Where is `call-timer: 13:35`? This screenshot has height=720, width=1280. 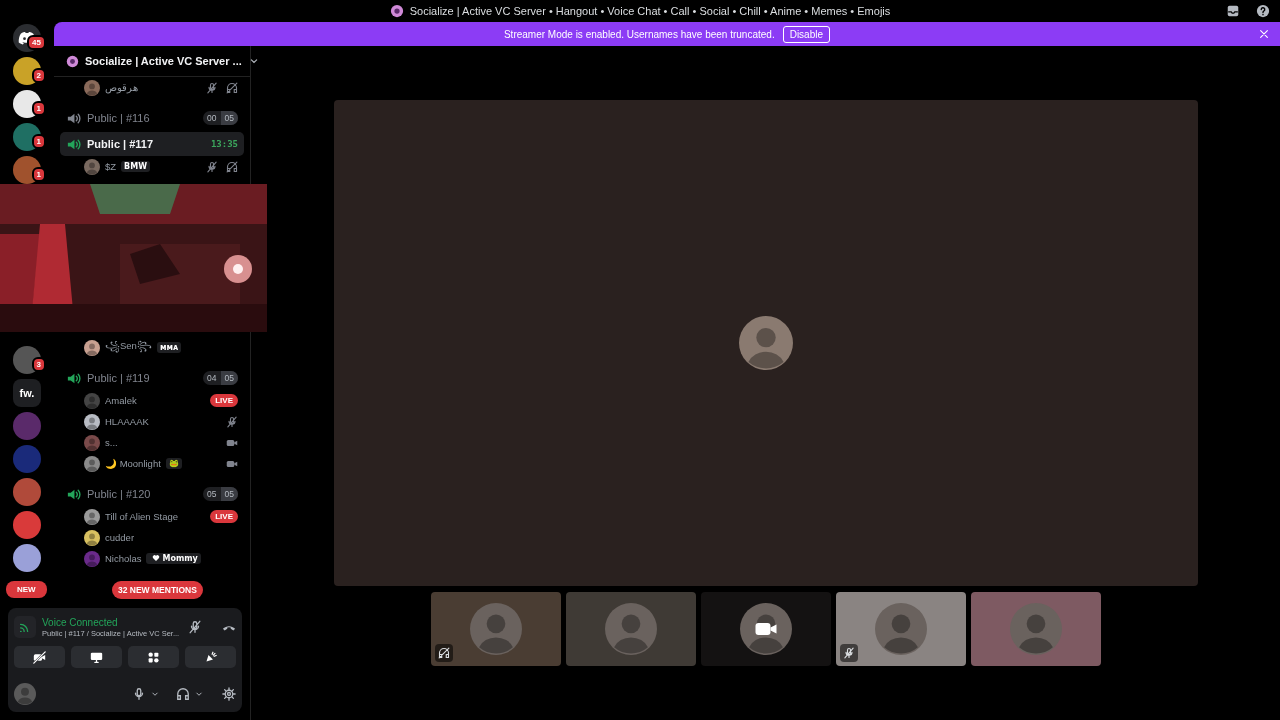
call-timer: 13:35 is located at coordinates (224, 144).